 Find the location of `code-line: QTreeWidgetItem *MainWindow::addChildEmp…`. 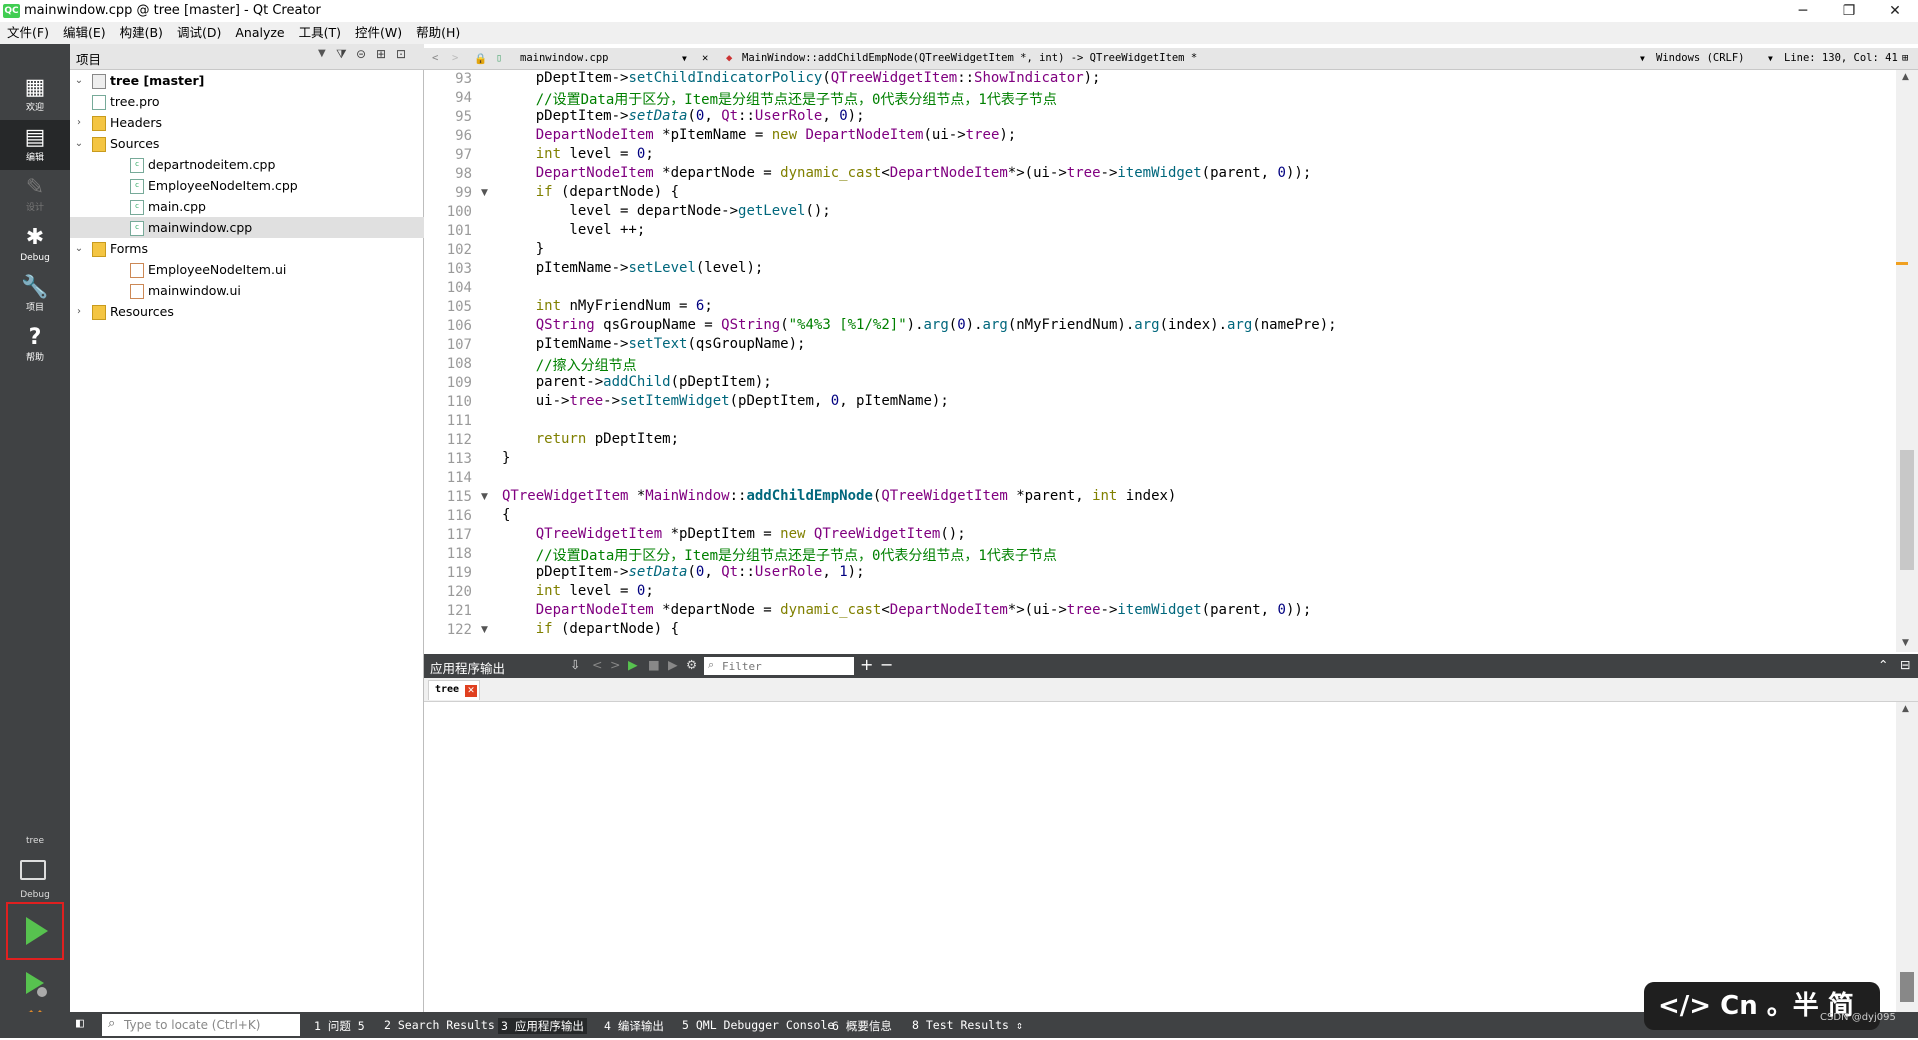

code-line: QTreeWidgetItem *MainWindow::addChildEmp… is located at coordinates (839, 497).